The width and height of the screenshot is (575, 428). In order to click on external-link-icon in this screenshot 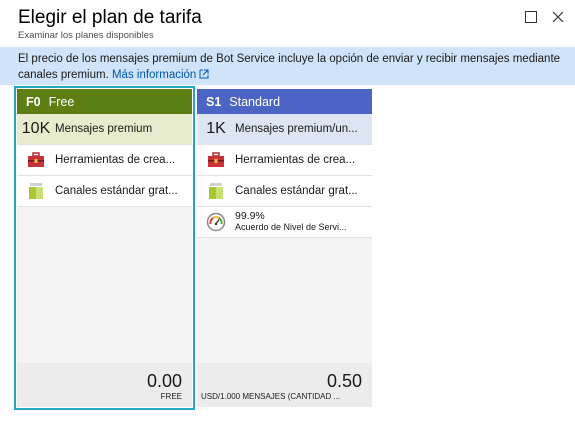, I will do `click(204, 74)`.